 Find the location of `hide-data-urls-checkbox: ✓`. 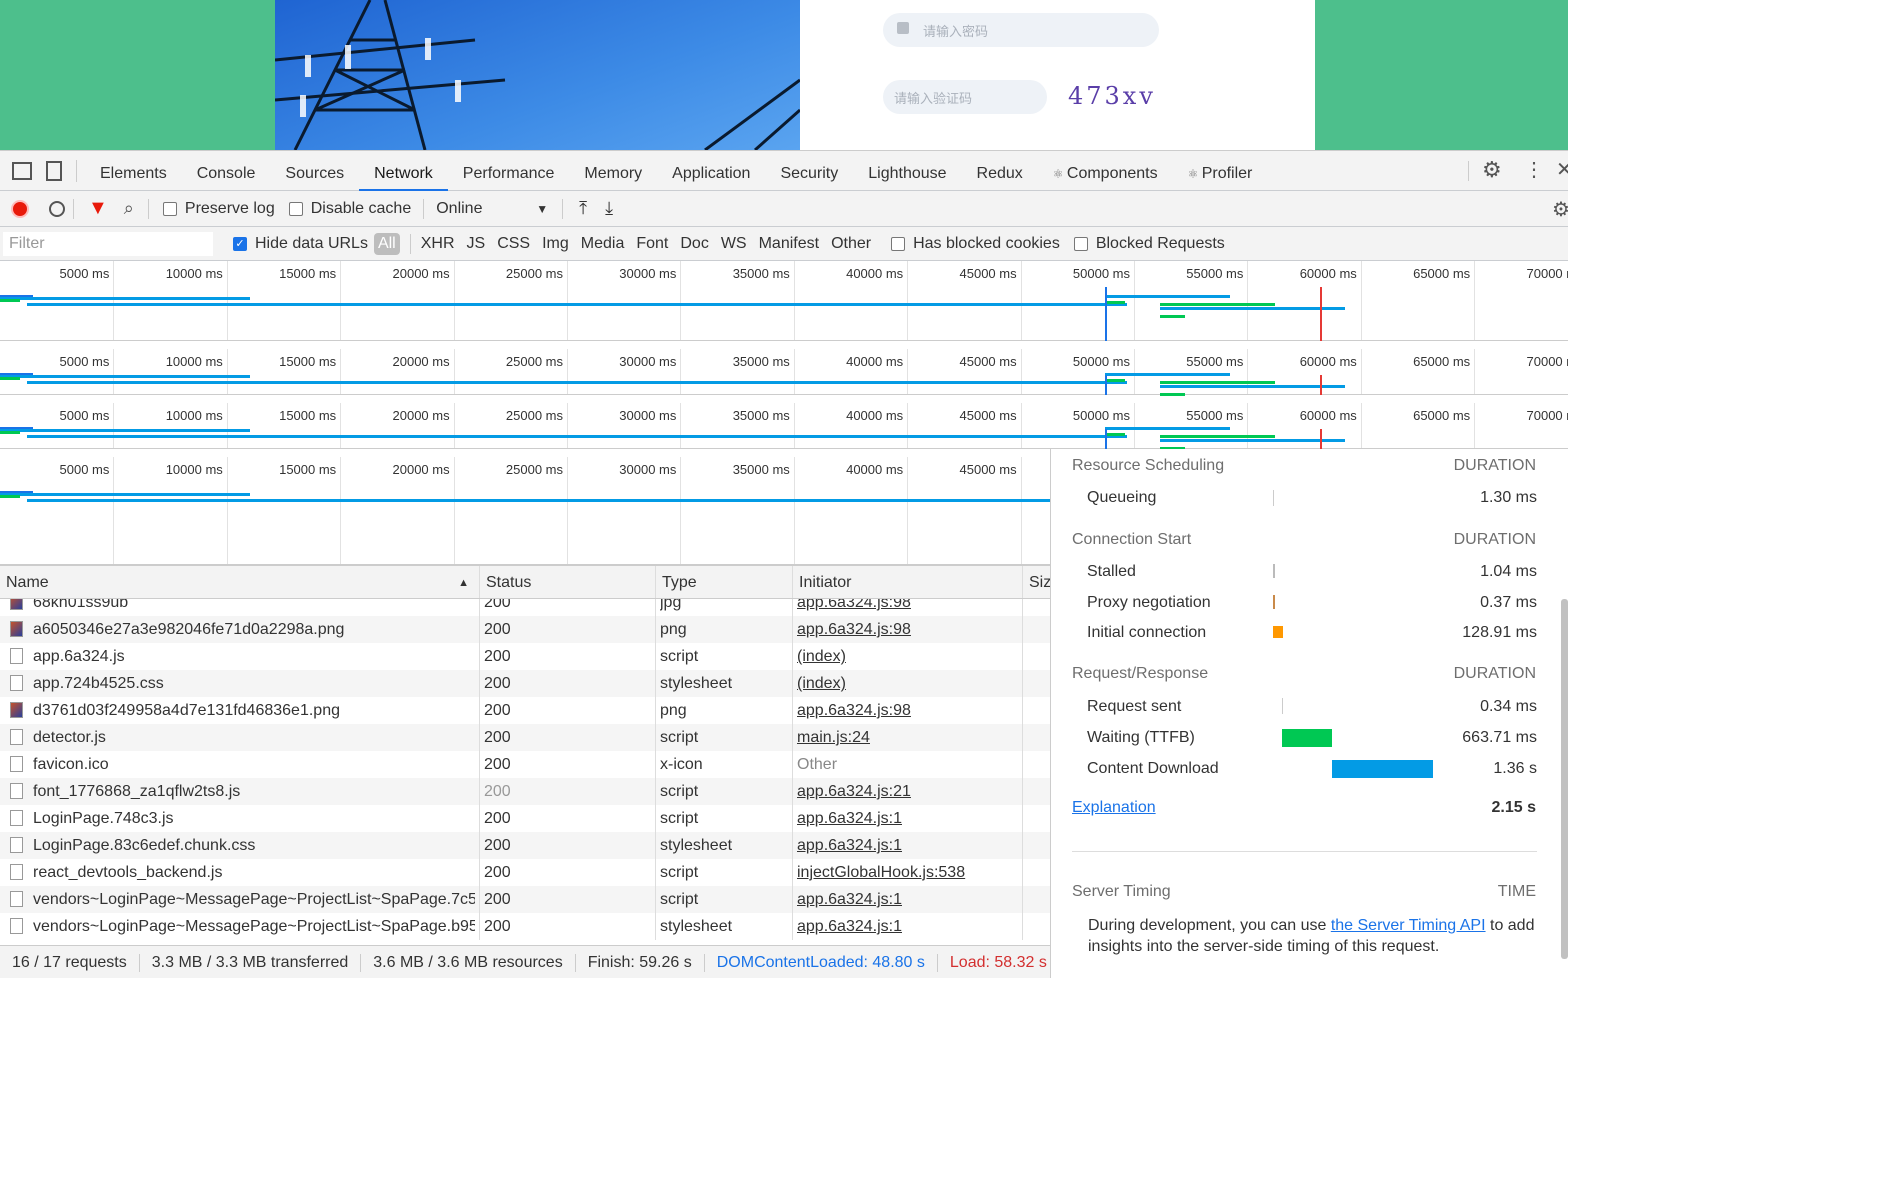

hide-data-urls-checkbox: ✓ is located at coordinates (240, 243).